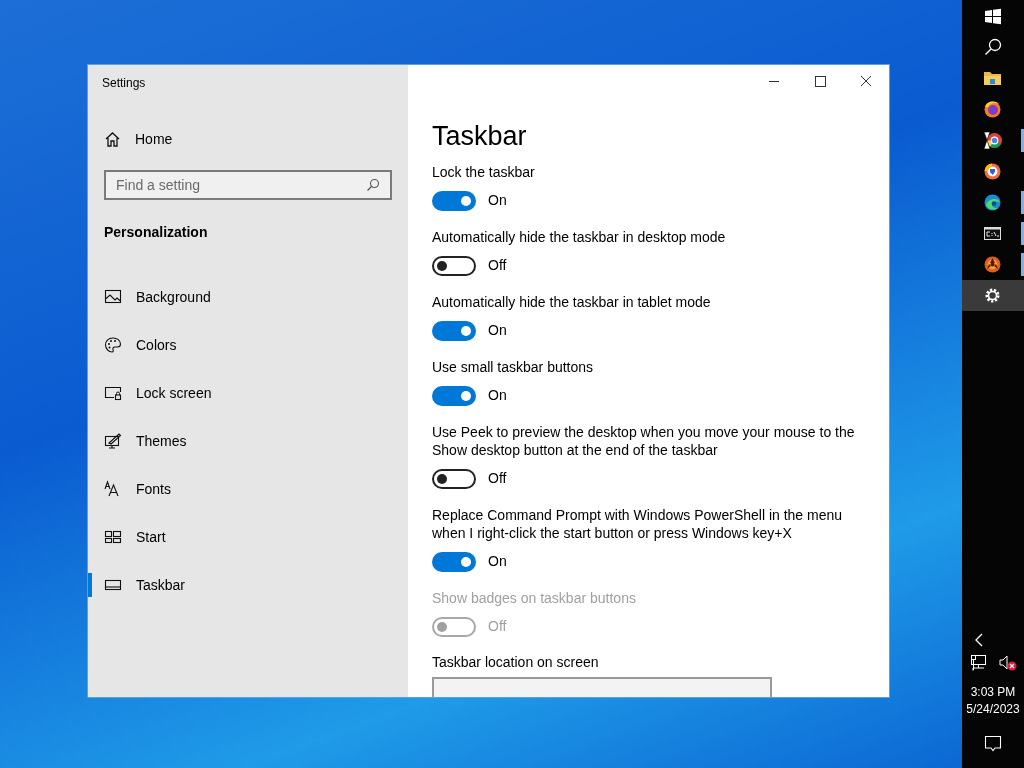 The width and height of the screenshot is (1024, 768). I want to click on home-icon, so click(112, 139).